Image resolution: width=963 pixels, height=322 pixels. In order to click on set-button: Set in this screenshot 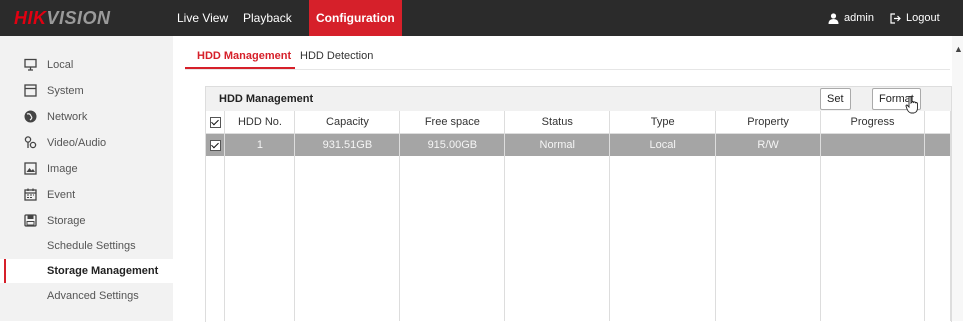, I will do `click(835, 99)`.